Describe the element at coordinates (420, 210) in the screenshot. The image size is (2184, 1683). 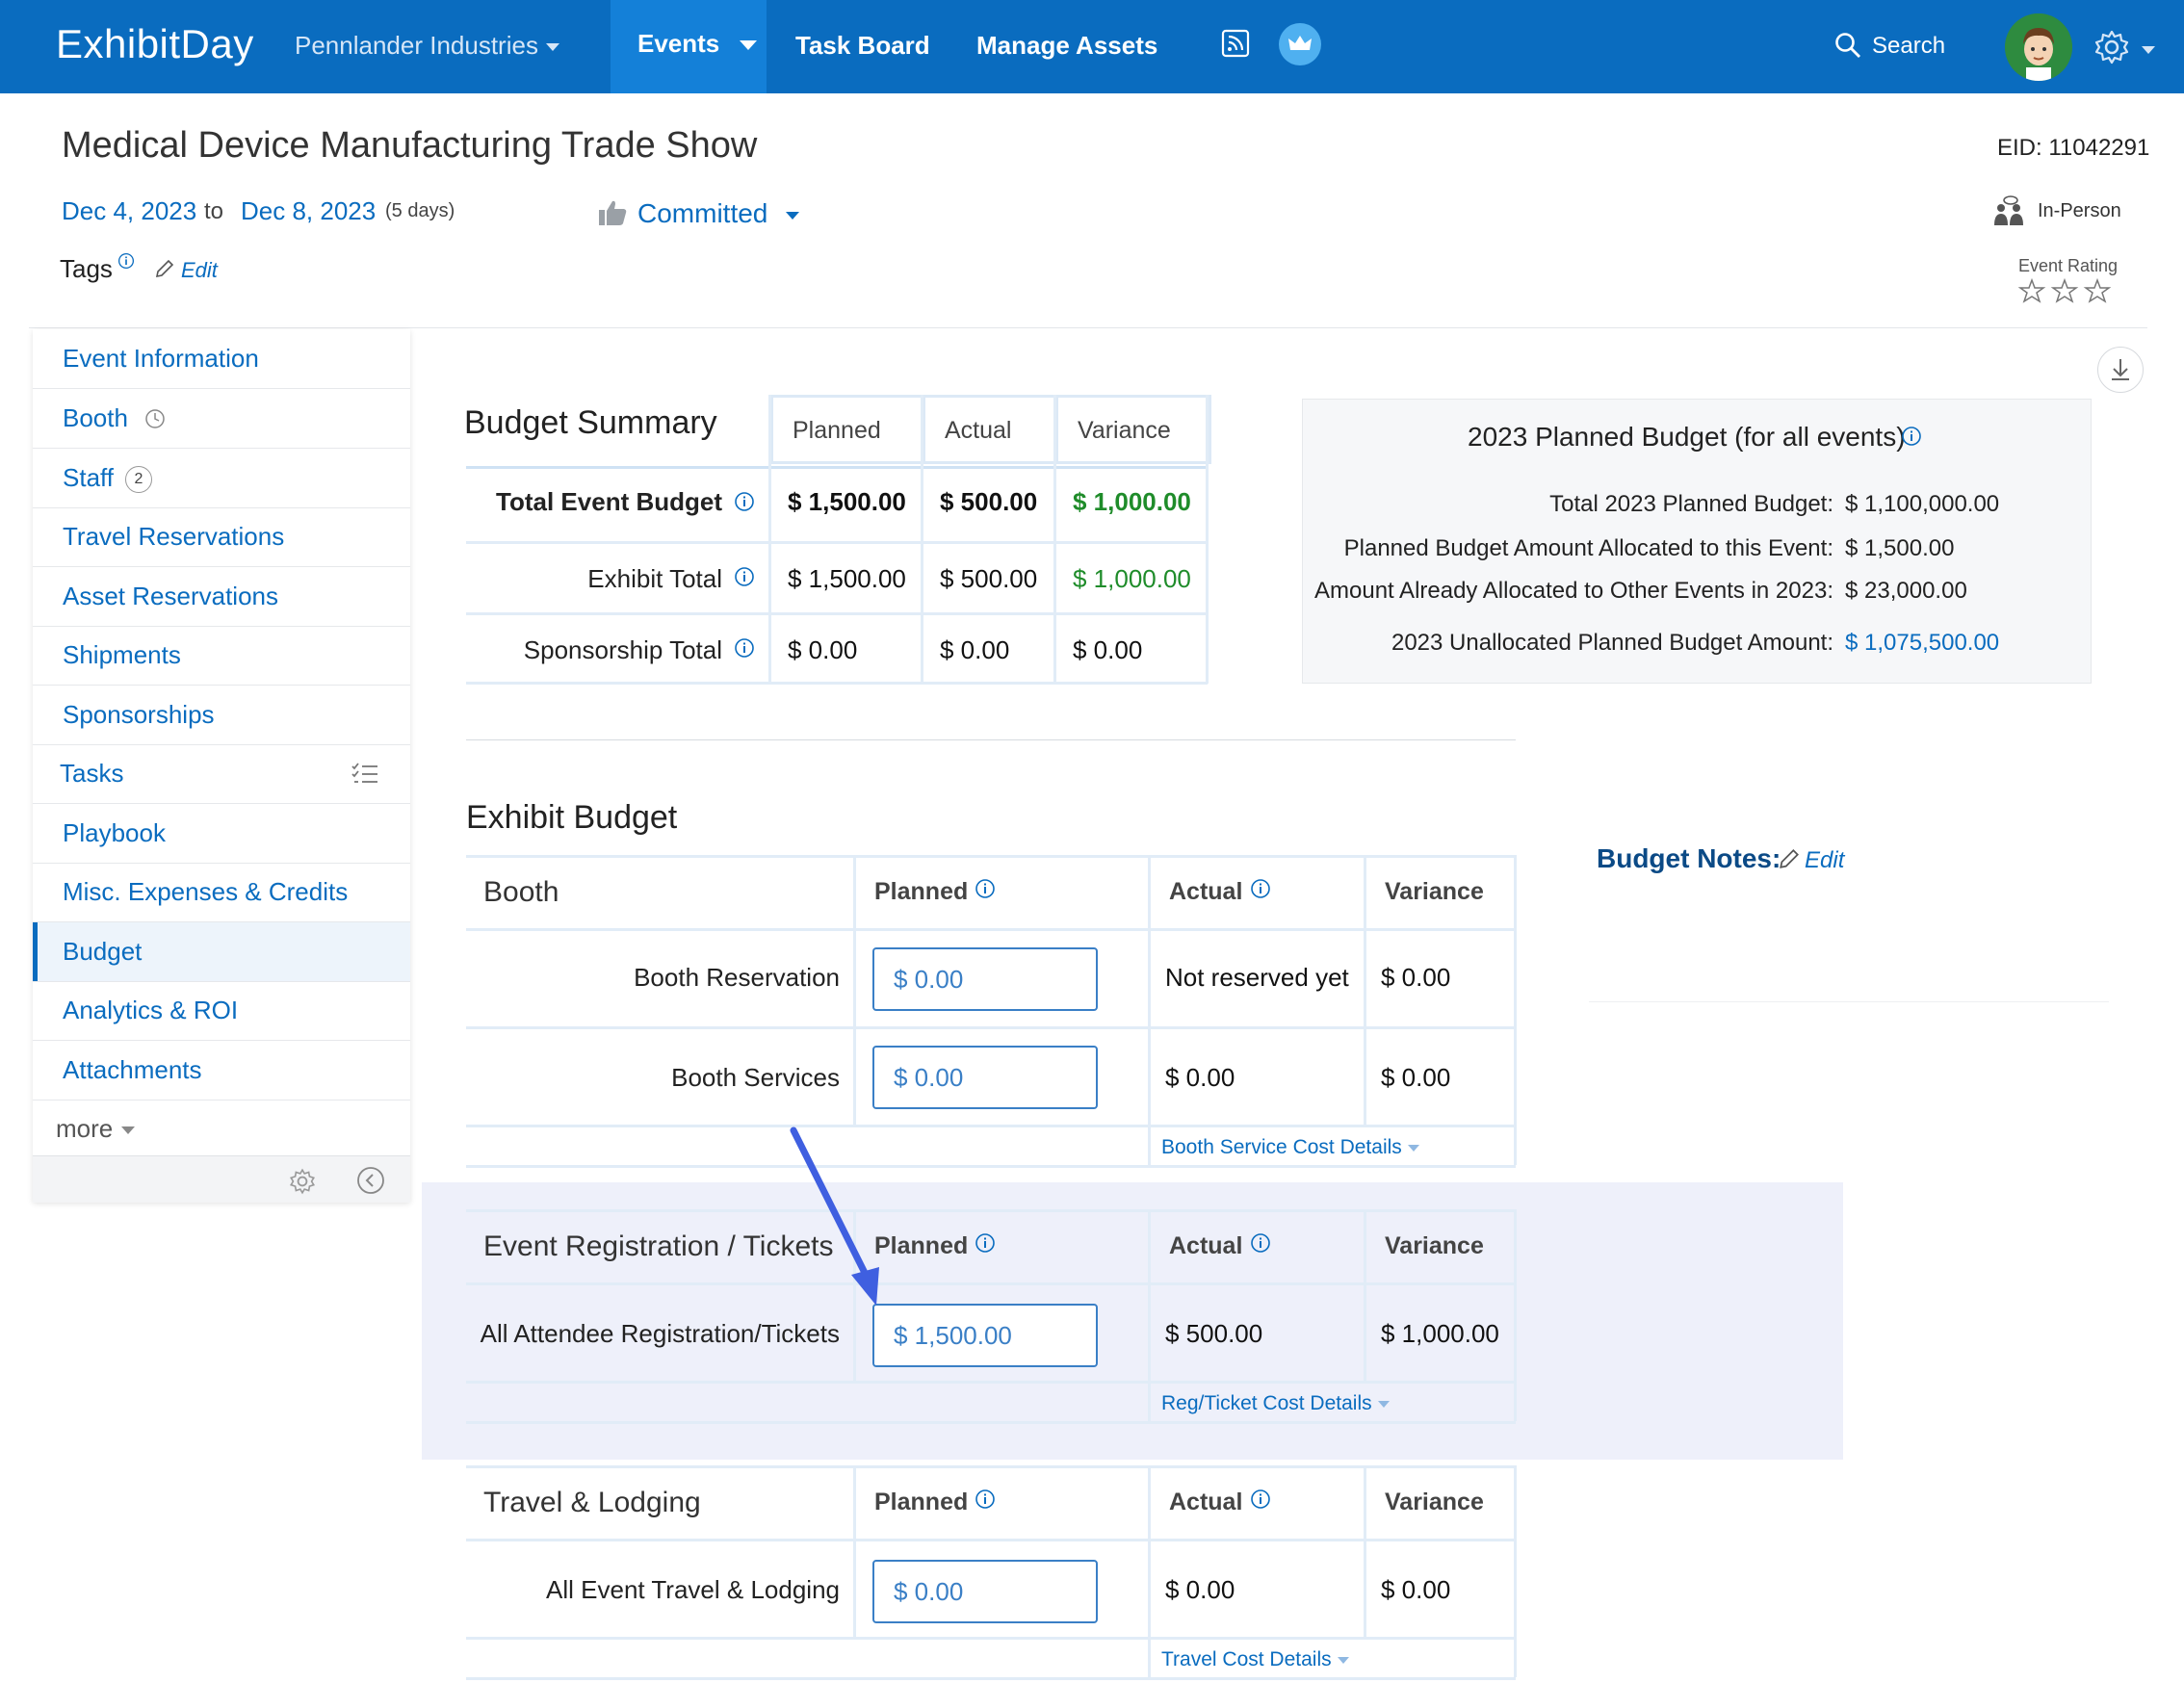
I see `duration-label: (5 days)` at that location.